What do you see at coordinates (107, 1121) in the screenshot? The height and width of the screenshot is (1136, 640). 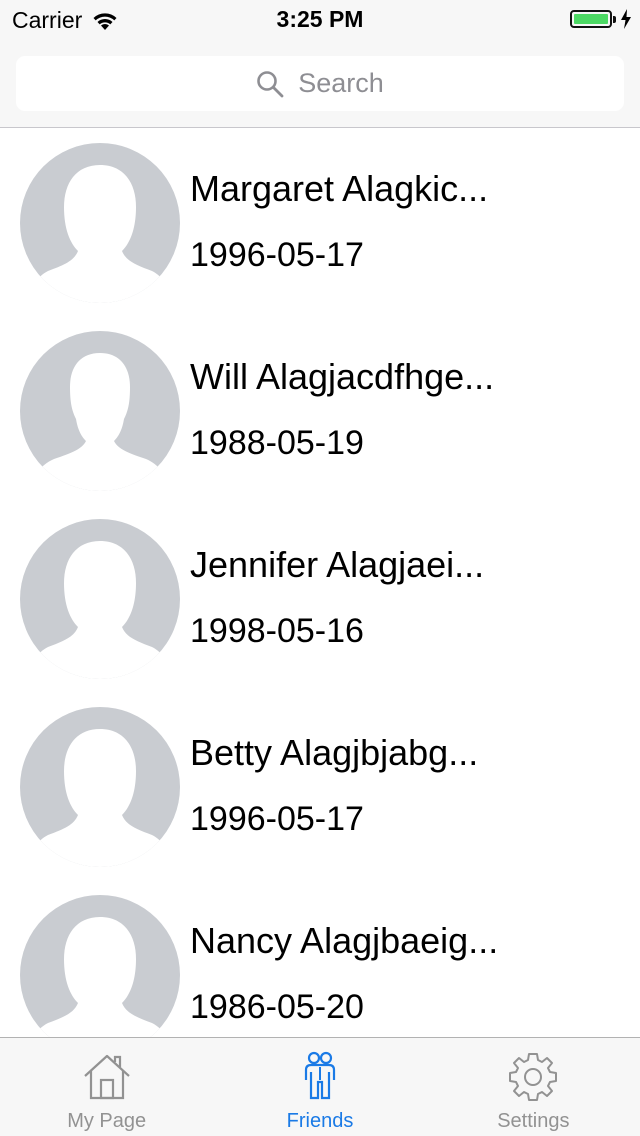 I see `tab-my-page-label: My Page` at bounding box center [107, 1121].